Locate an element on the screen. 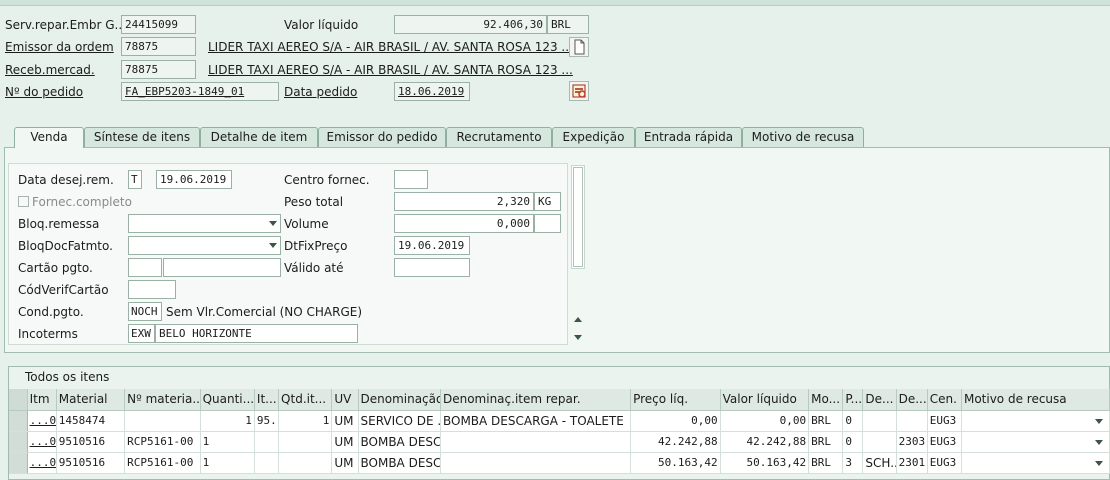  col-centro: Cen. is located at coordinates (944, 400).